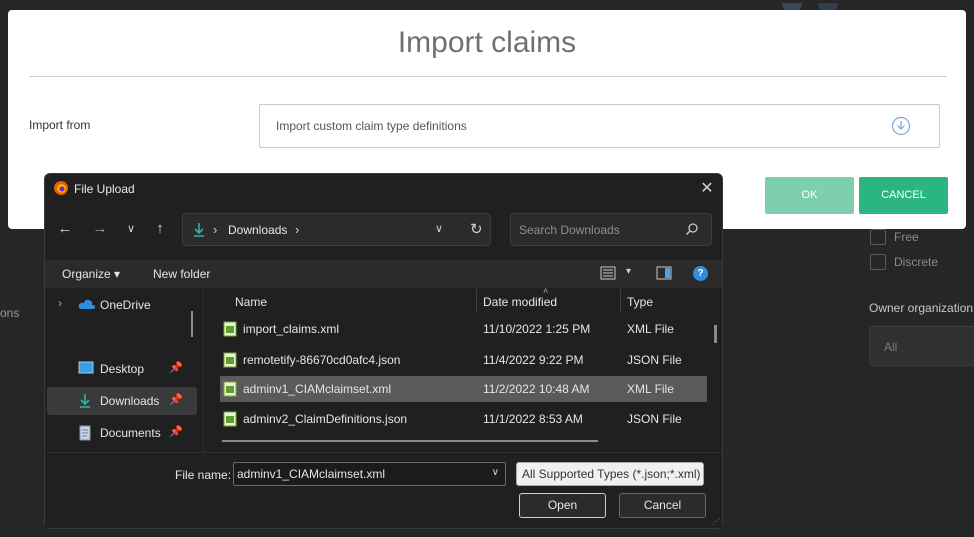 Image resolution: width=974 pixels, height=537 pixels. What do you see at coordinates (599, 126) in the screenshot?
I see `import-from-select: Import custom claim type definitions` at bounding box center [599, 126].